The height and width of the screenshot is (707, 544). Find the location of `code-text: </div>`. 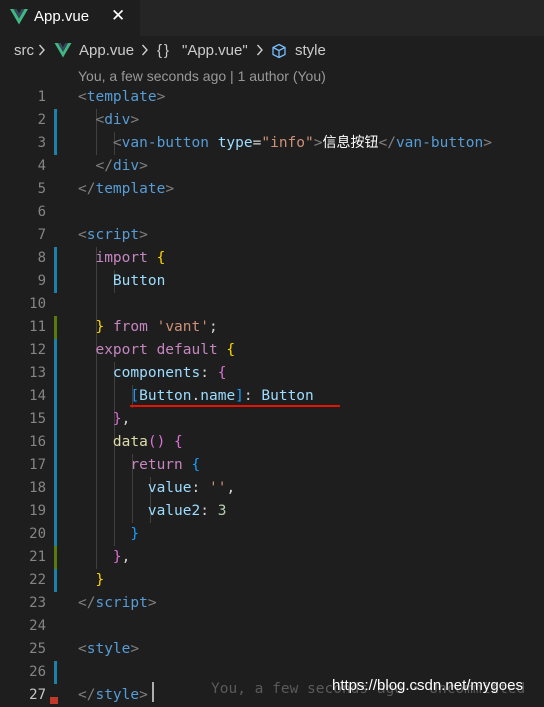

code-text: </div> is located at coordinates (121, 166).